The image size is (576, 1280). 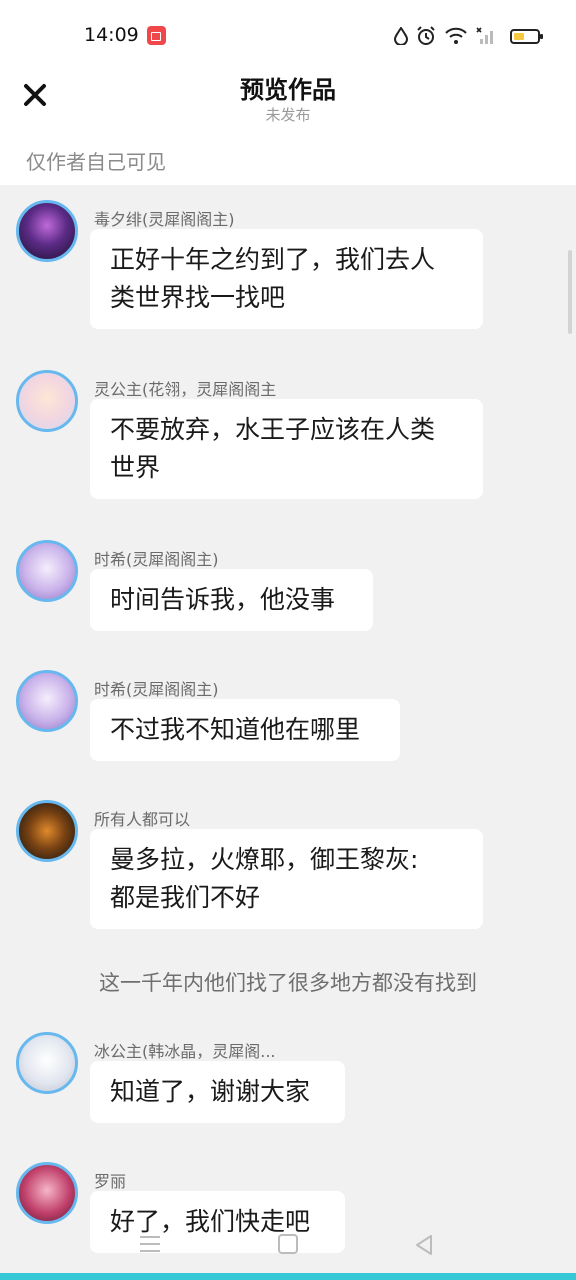 I want to click on status-time: 14:09, so click(x=111, y=35).